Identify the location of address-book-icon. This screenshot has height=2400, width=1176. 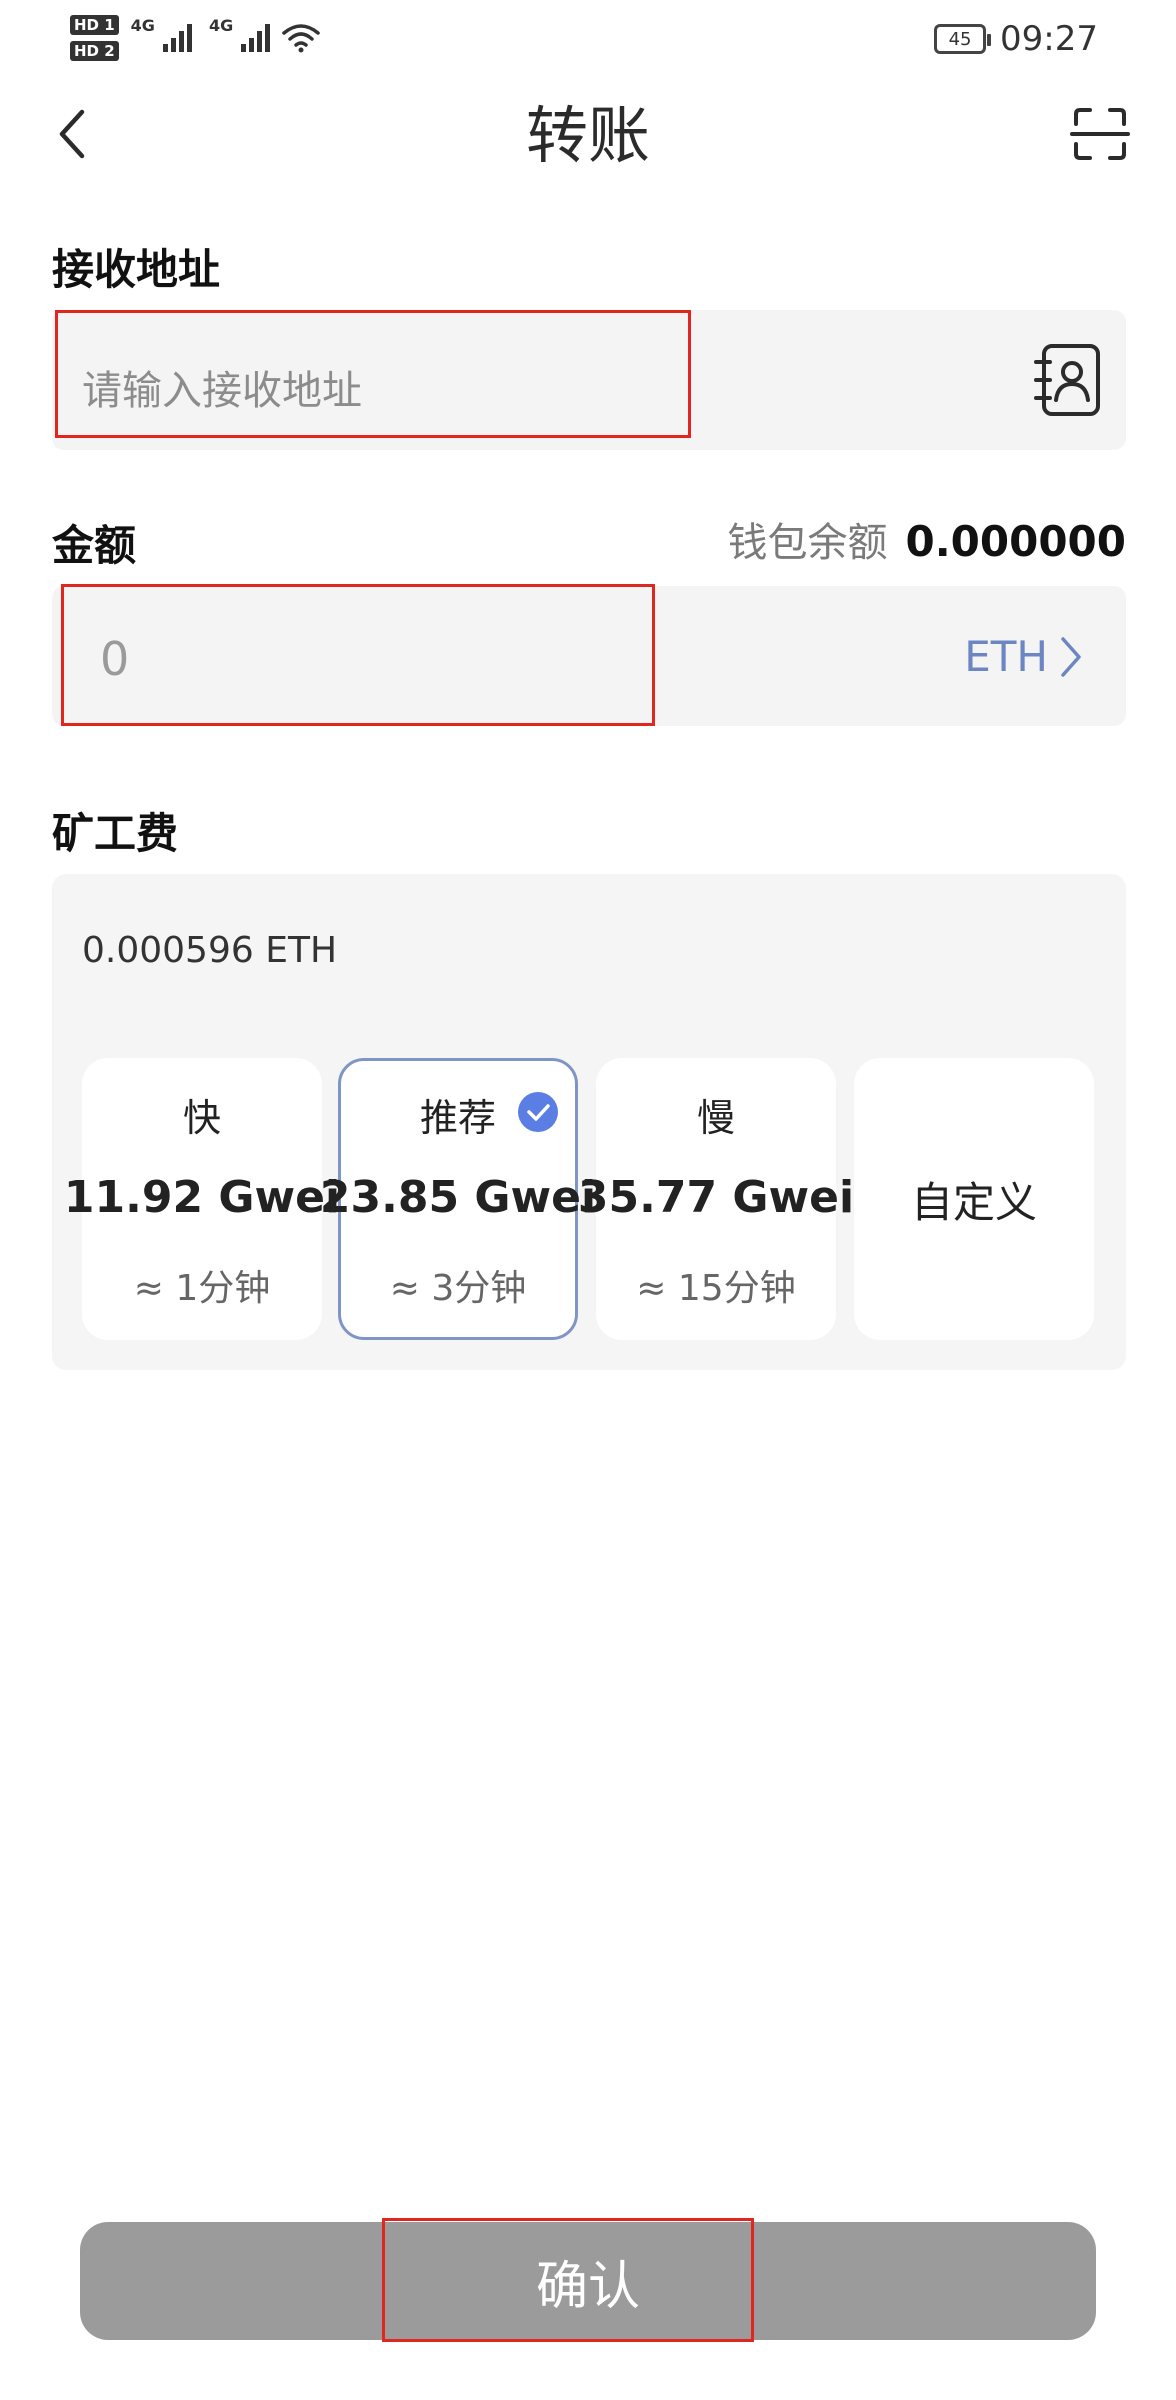
(1067, 380).